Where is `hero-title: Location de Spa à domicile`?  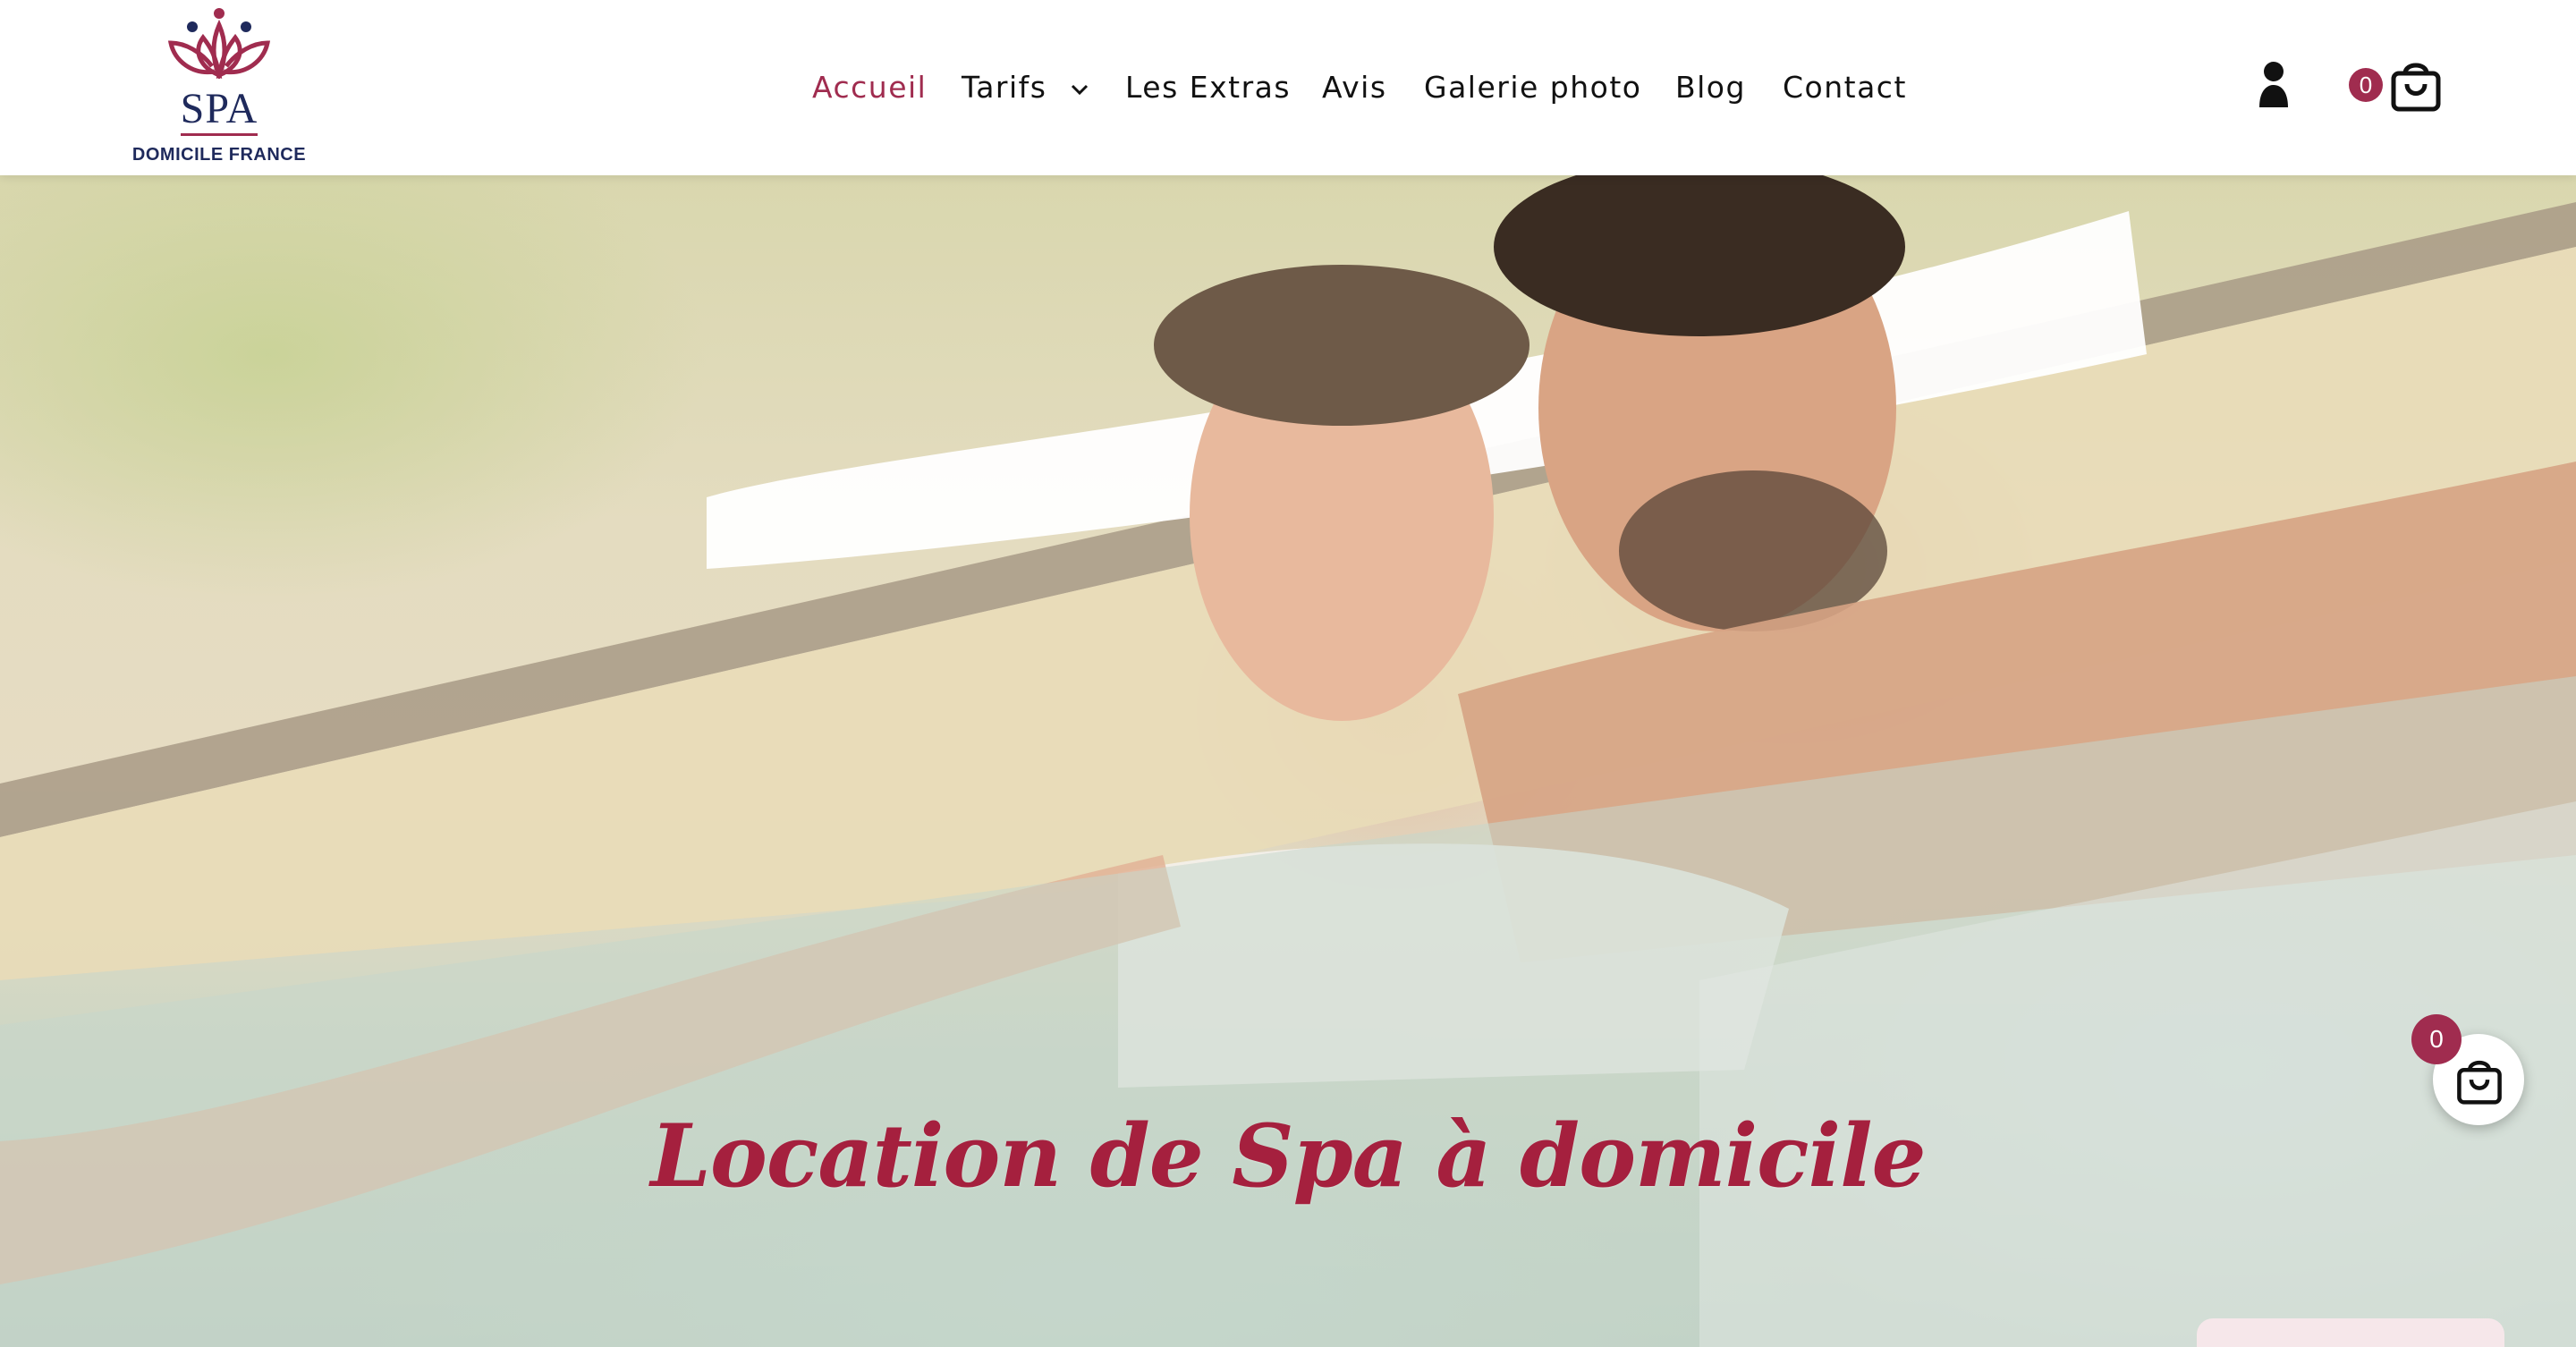
hero-title: Location de Spa à domicile is located at coordinates (1288, 1156).